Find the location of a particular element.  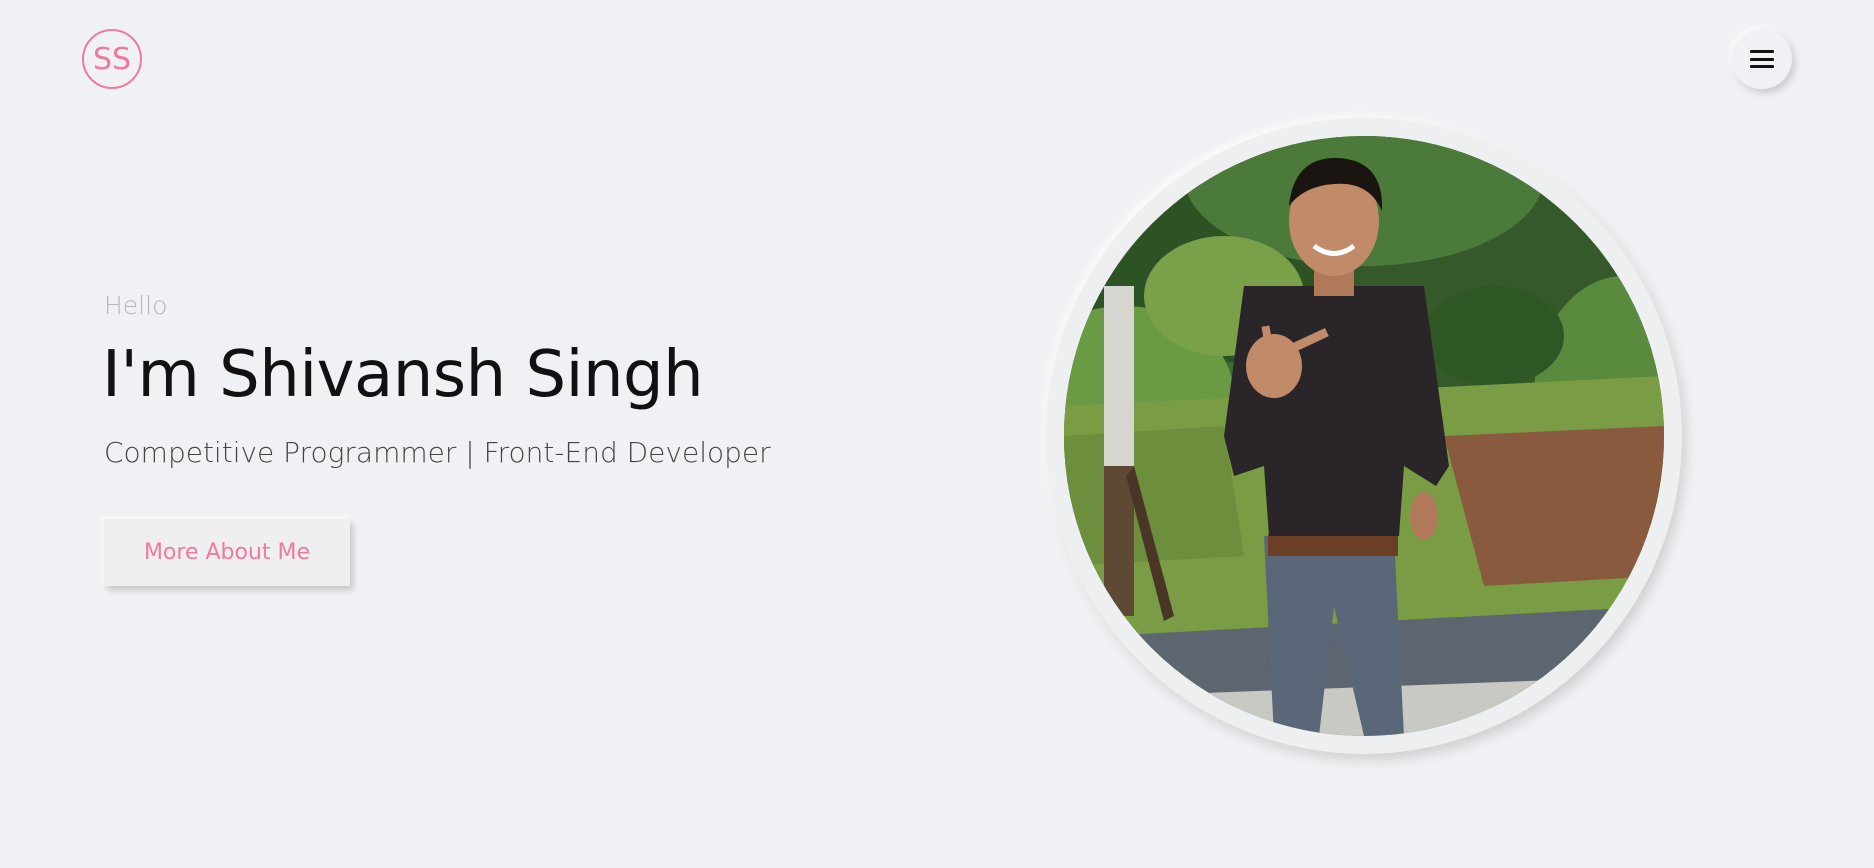

logo: SS is located at coordinates (112, 59).